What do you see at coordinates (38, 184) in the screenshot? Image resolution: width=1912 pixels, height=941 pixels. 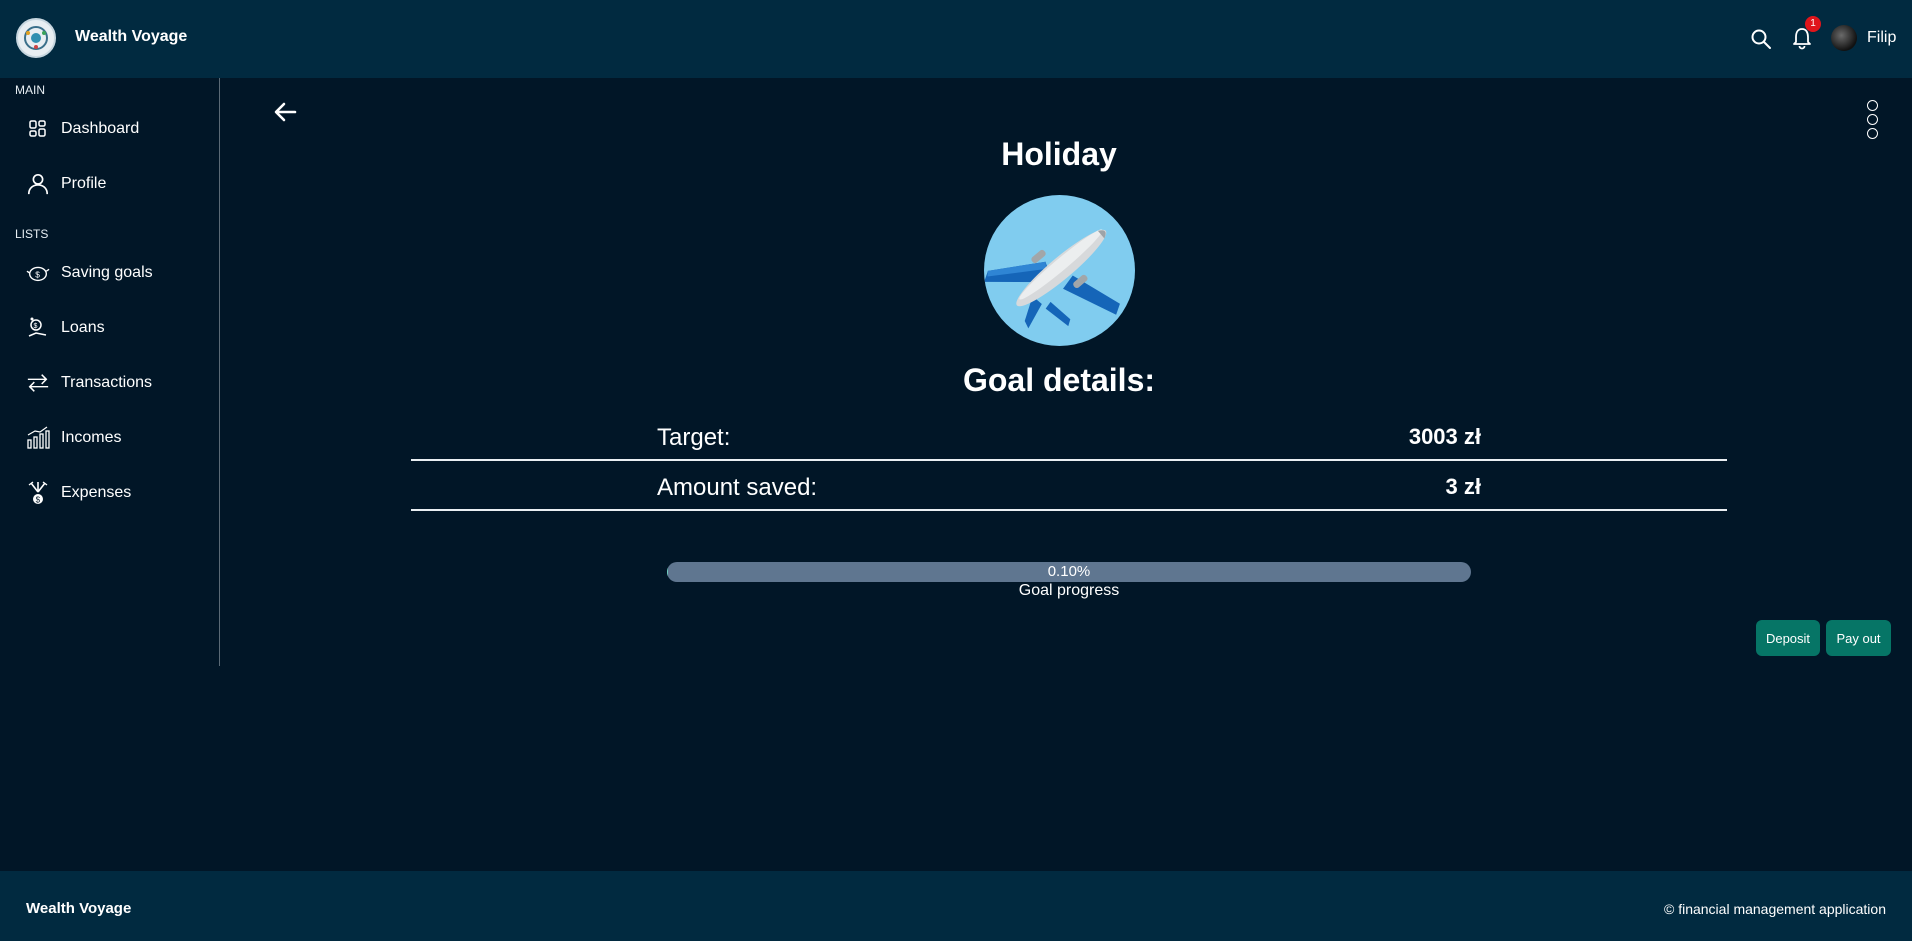 I see `user-icon` at bounding box center [38, 184].